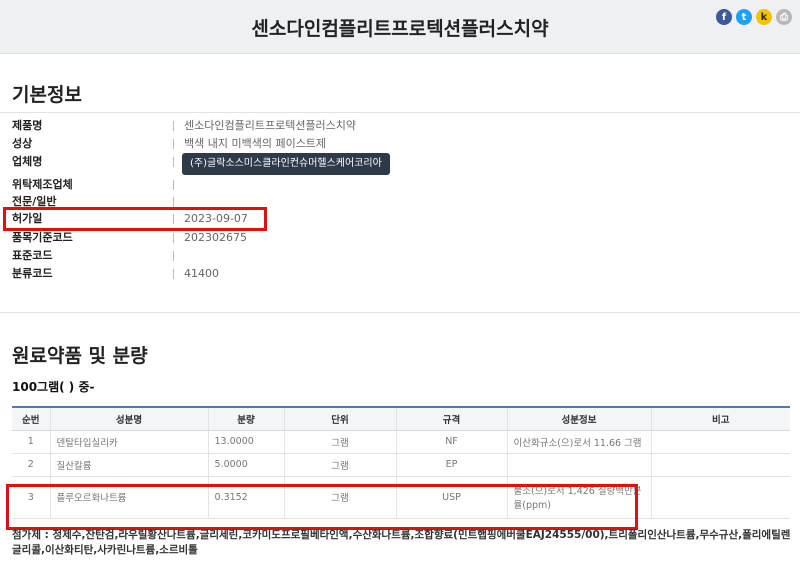 Image resolution: width=800 pixels, height=567 pixels. Describe the element at coordinates (400, 185) in the screenshot. I see `info-row-consignee: 위탁제조업체` at that location.